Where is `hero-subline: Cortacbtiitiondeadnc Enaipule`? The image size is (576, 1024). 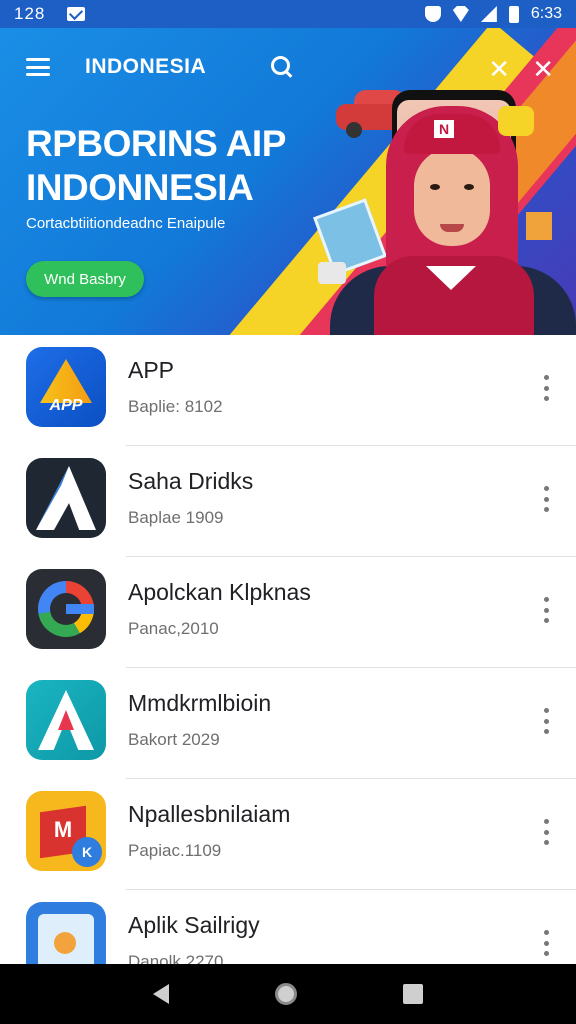 hero-subline: Cortacbtiitiondeadnc Enaipule is located at coordinates (126, 223).